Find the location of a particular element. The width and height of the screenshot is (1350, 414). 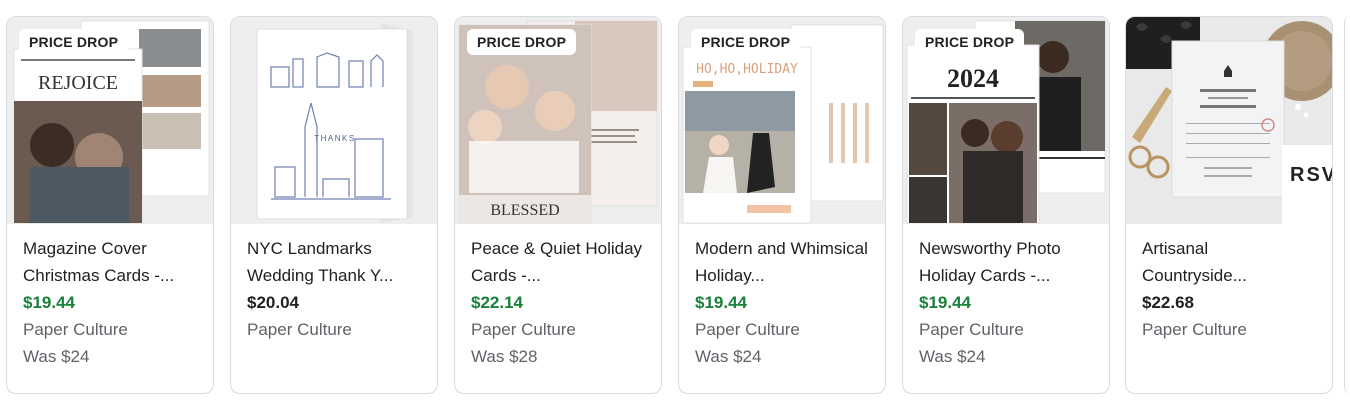

product-price: $22.68 is located at coordinates (1168, 302).